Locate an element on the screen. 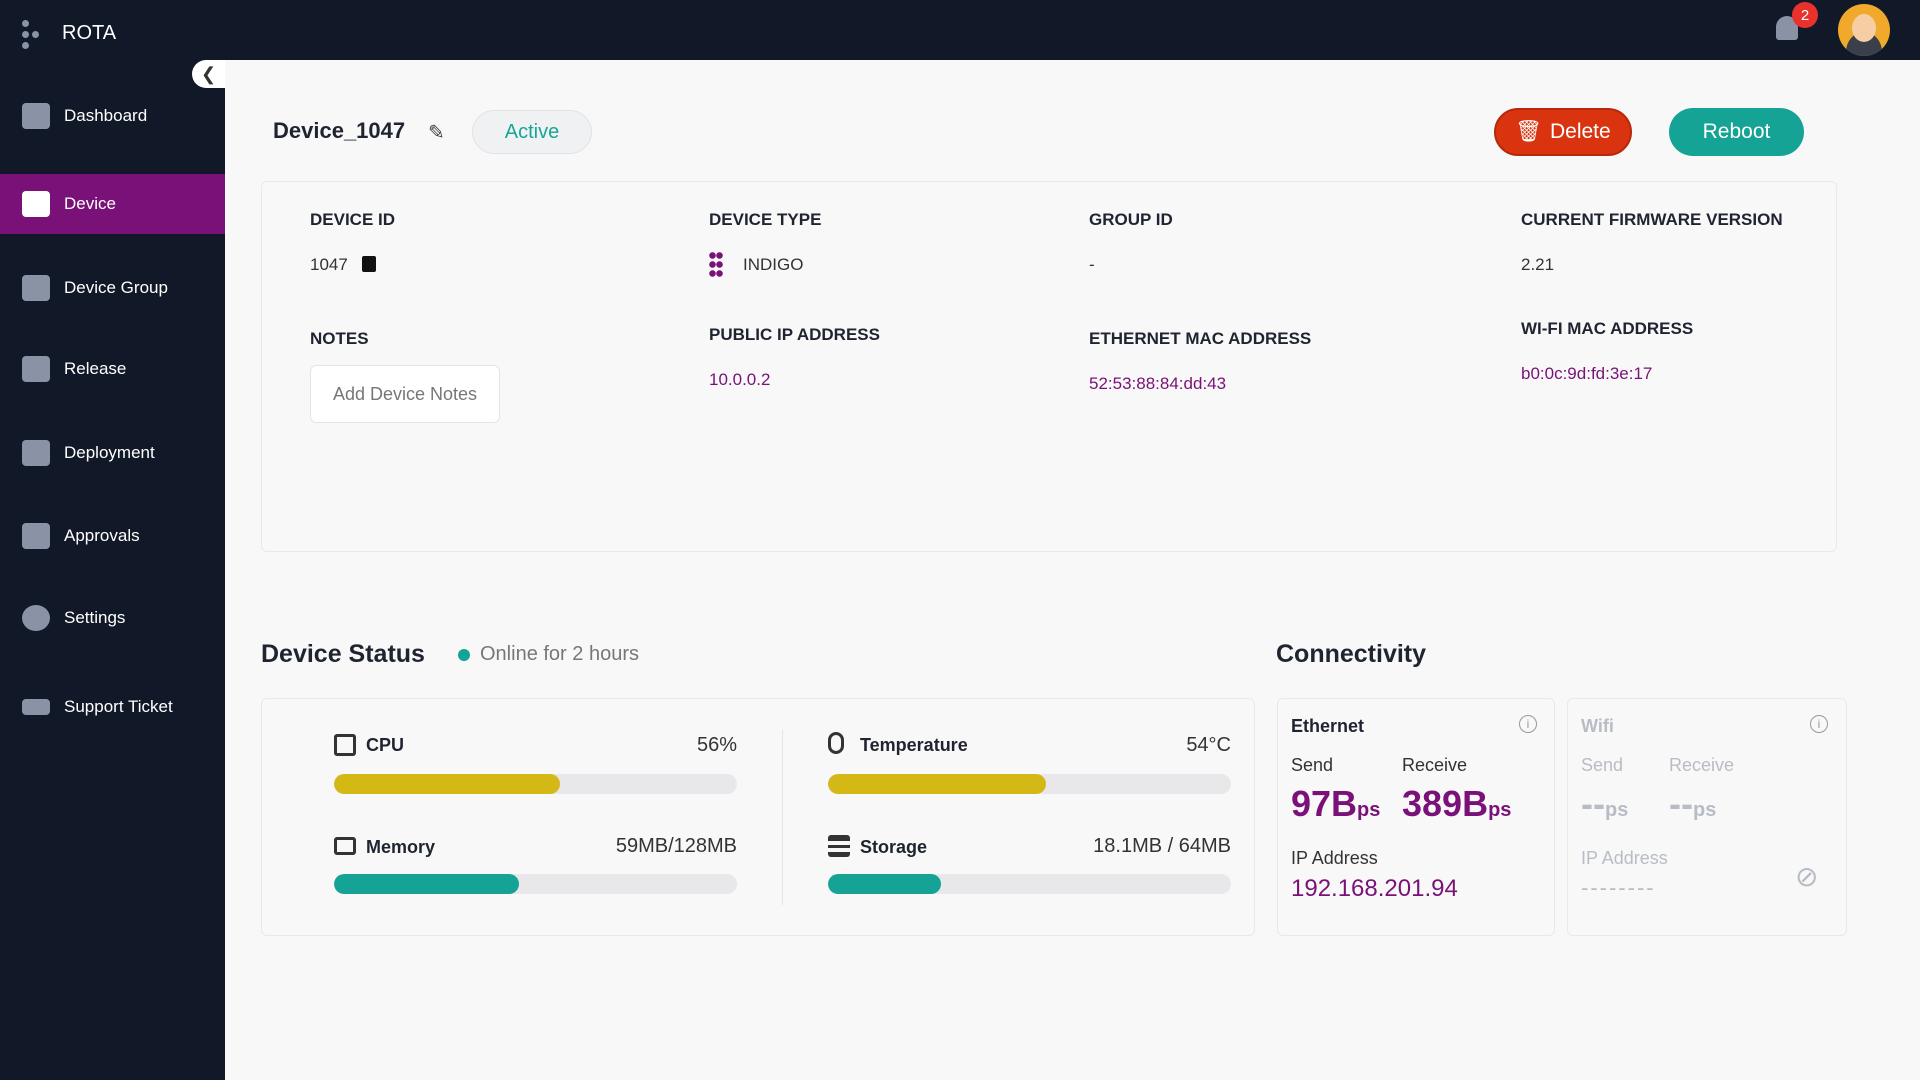  package-icon is located at coordinates (36, 369).